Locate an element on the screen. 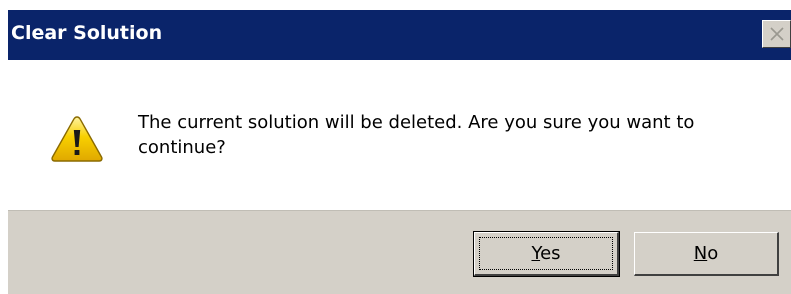 This screenshot has height=294, width=791. yes-label: Yes is located at coordinates (546, 253).